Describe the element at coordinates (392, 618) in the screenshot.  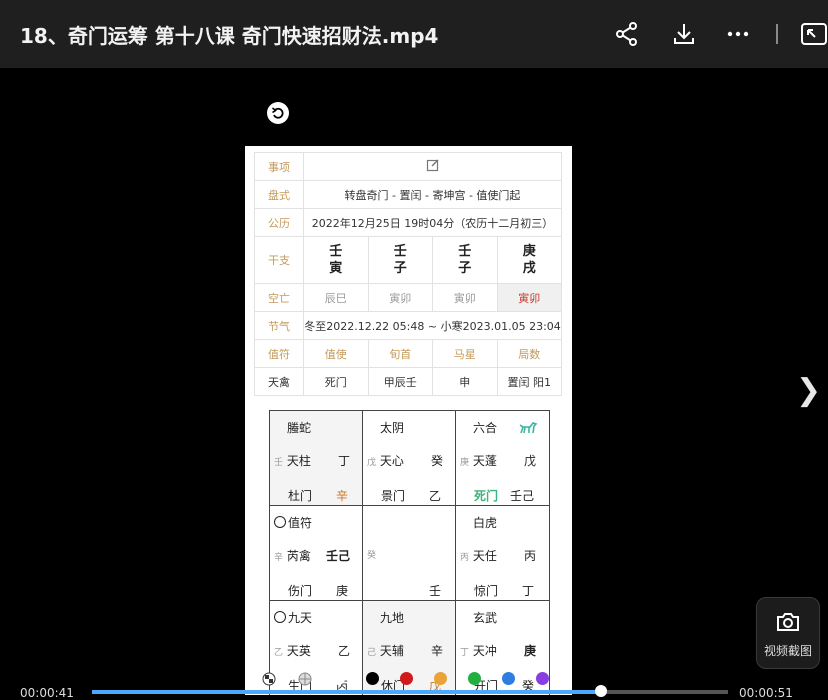
I see `palace-god: 九地` at that location.